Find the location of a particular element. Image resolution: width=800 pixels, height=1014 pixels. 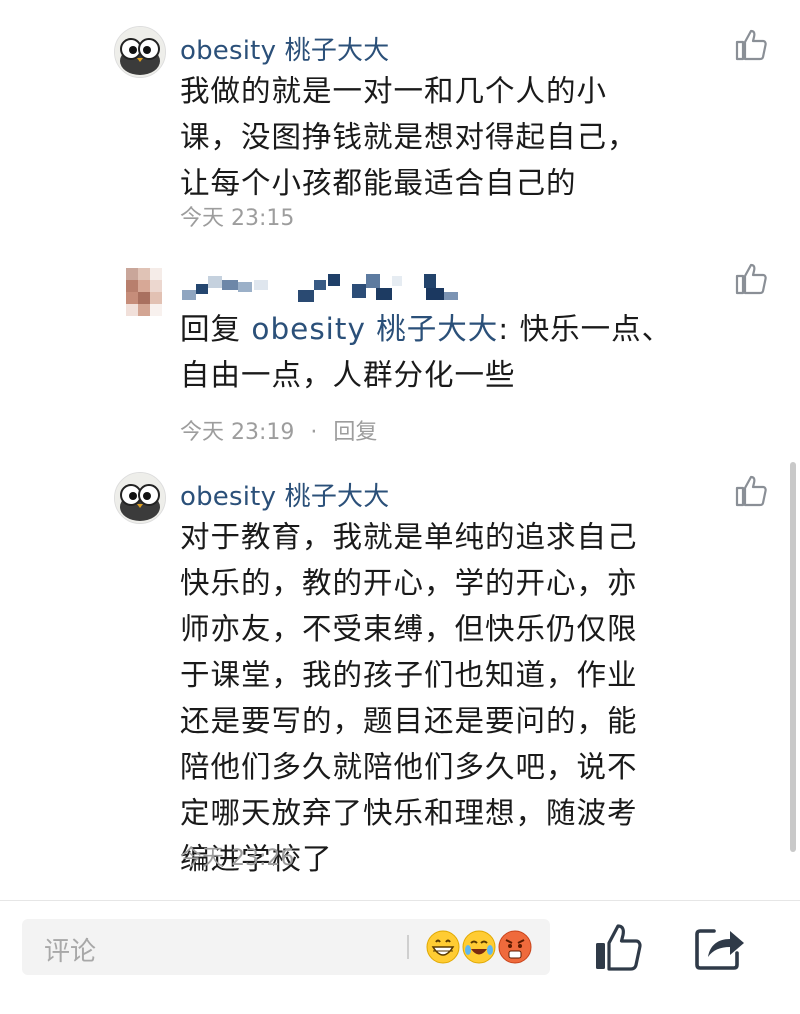

comment-line: 还是要写的，题目还是要问的，能 is located at coordinates (409, 721).